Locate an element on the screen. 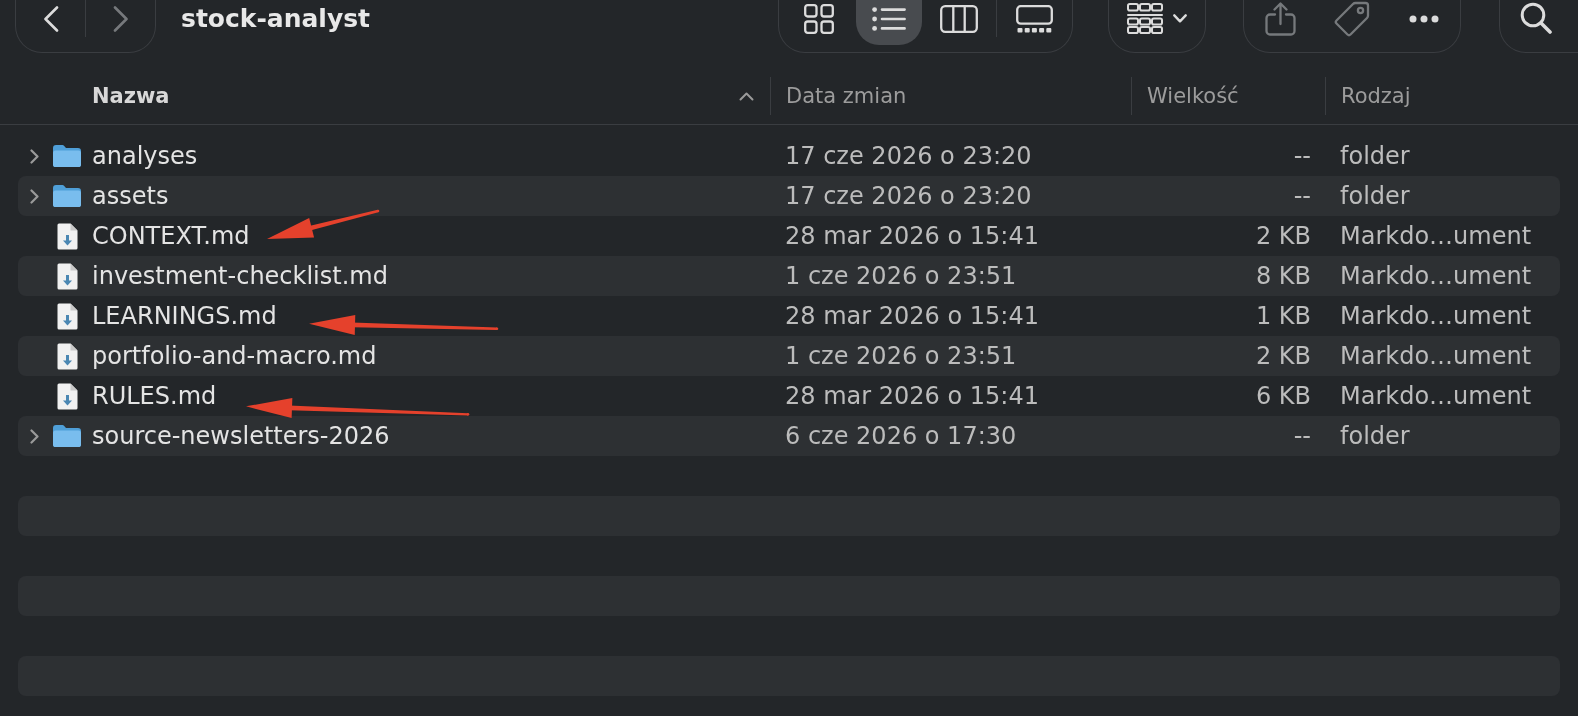 This screenshot has width=1578, height=716. file-row: portfolio-and-macro.md 1 cze 2026 o 23:51 2 KB Markdo…ument is located at coordinates (789, 356).